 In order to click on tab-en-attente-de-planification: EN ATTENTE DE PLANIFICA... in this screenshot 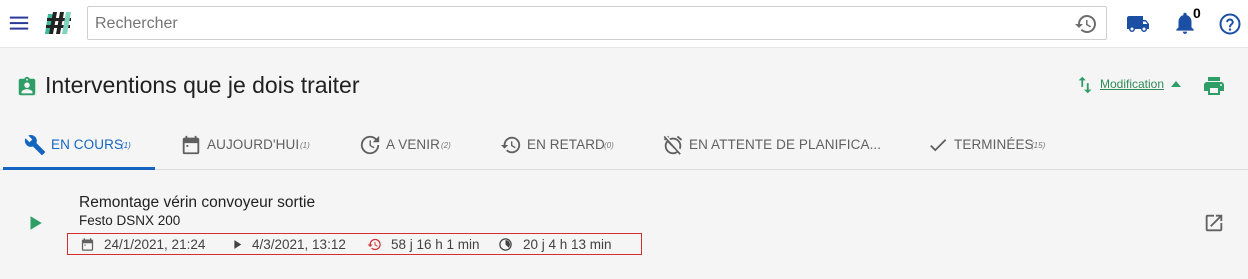, I will do `click(772, 145)`.